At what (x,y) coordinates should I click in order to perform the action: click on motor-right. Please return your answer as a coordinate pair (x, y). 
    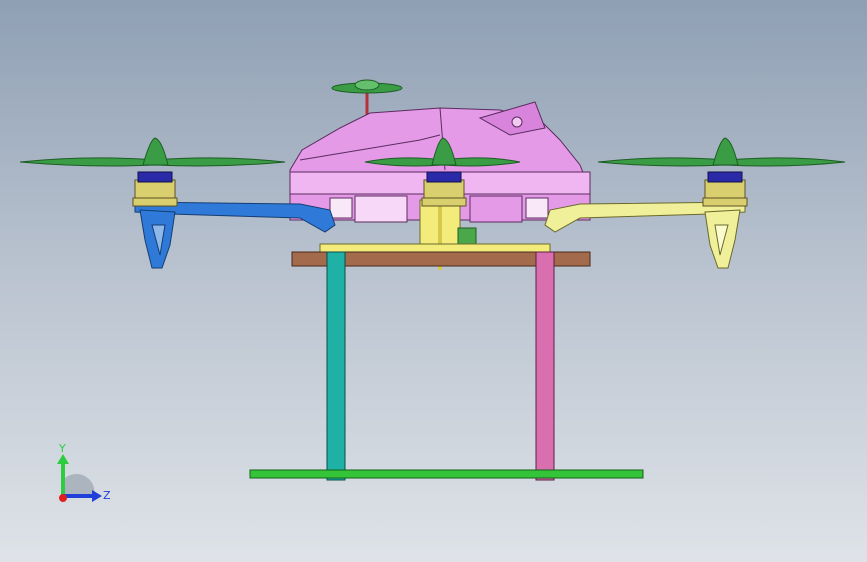
    Looking at the image, I should click on (725, 189).